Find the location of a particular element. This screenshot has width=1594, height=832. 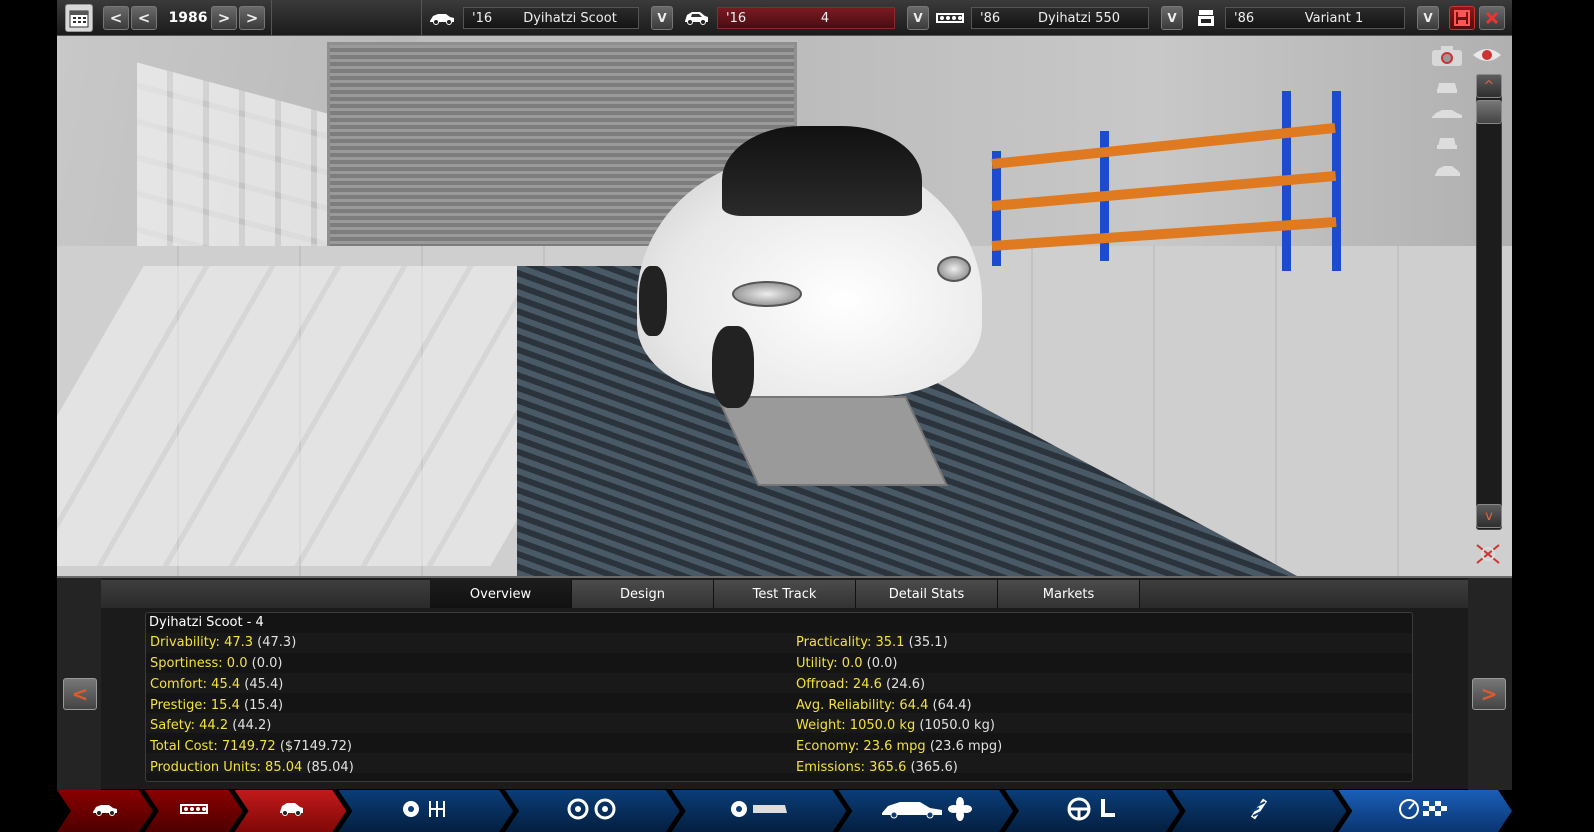

camera-icon is located at coordinates (1447, 56).